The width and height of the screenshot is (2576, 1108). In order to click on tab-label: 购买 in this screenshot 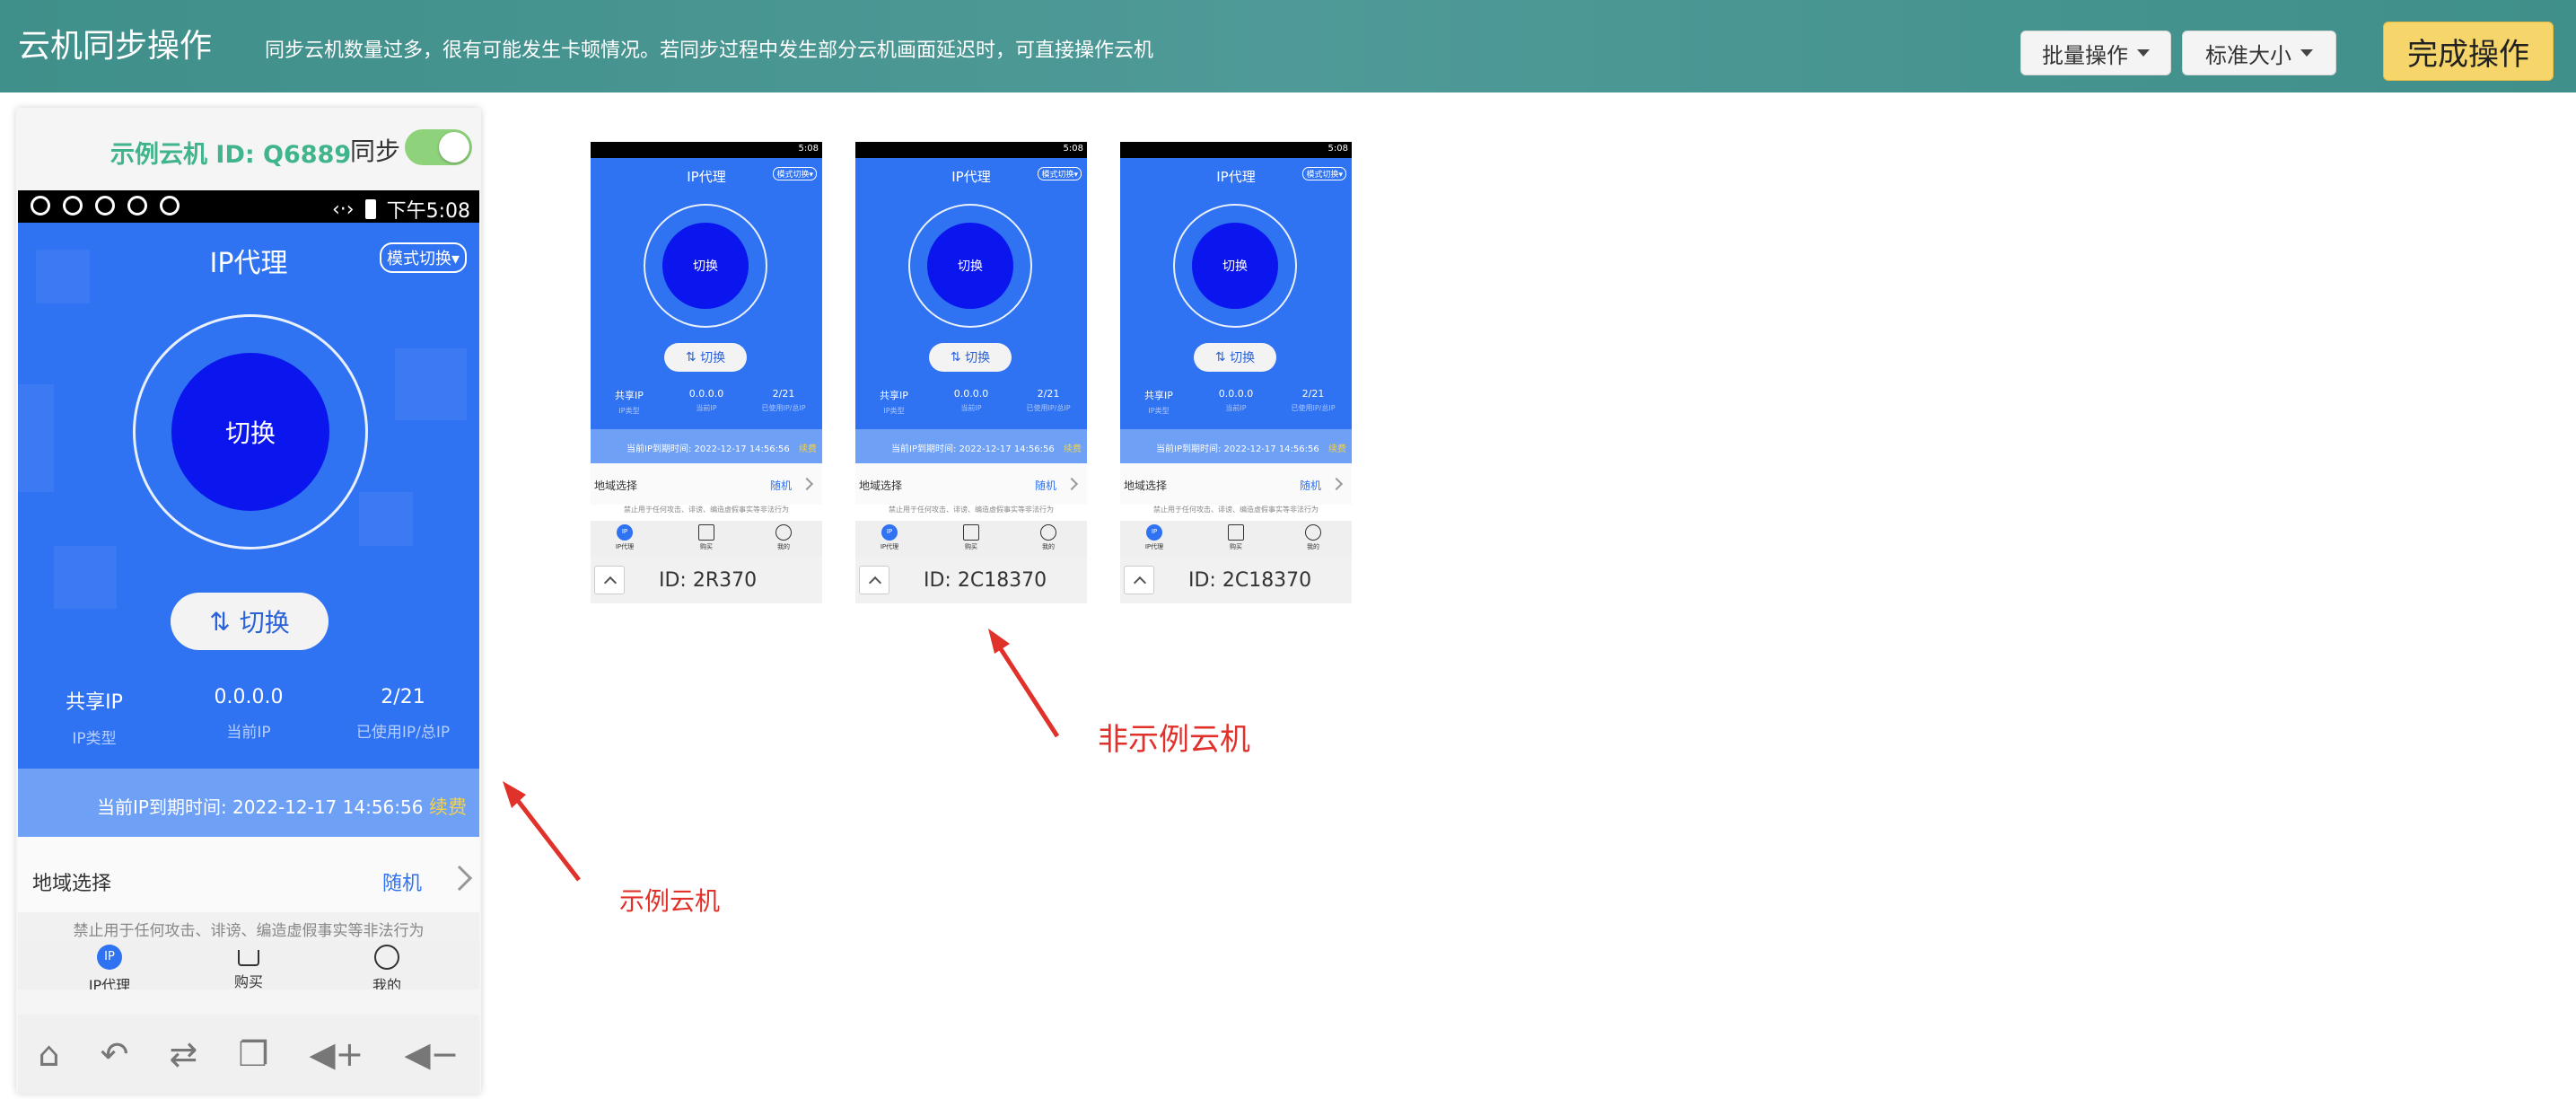, I will do `click(706, 546)`.